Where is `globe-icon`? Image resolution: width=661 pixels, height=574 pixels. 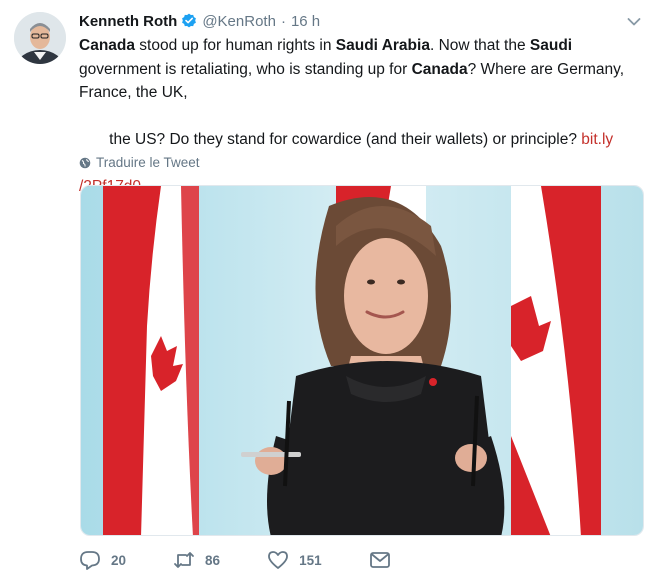 globe-icon is located at coordinates (85, 163).